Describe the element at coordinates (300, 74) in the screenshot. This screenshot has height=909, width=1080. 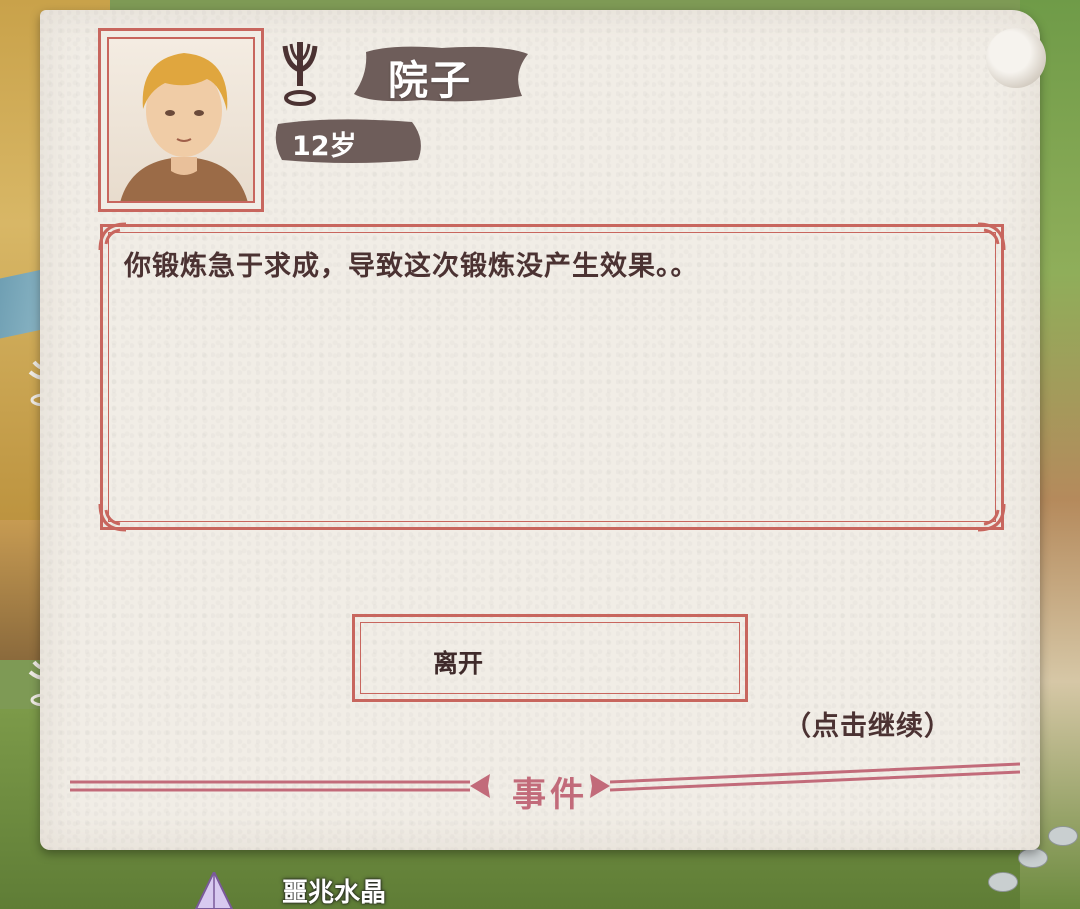
I see `location-emblem-icon` at that location.